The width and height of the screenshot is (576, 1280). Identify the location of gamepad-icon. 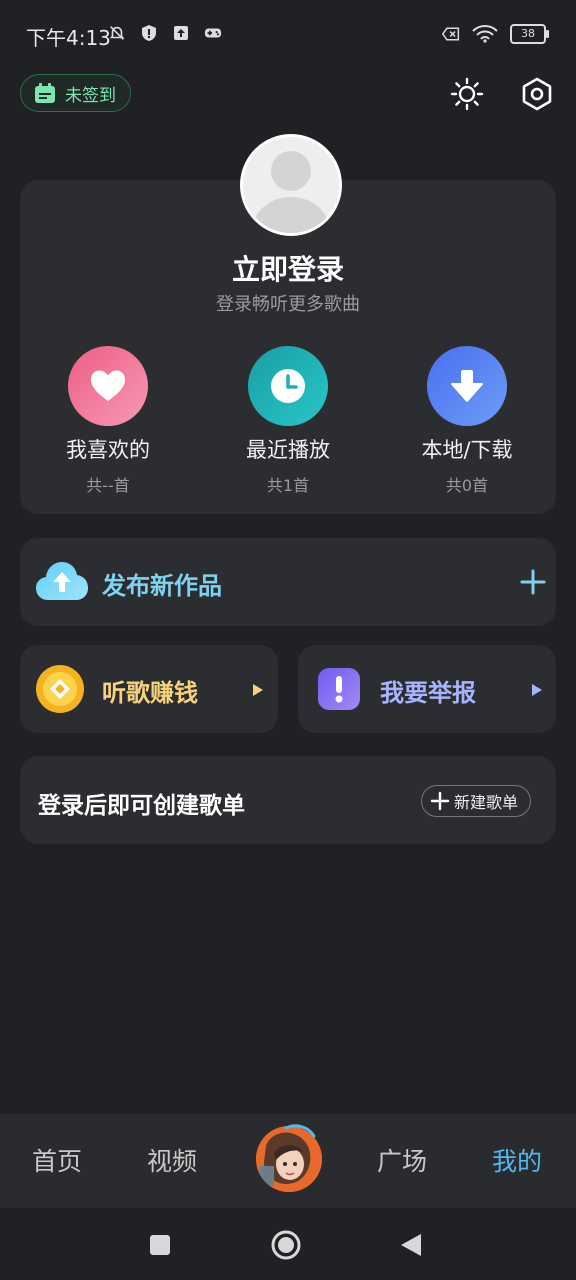
(213, 33).